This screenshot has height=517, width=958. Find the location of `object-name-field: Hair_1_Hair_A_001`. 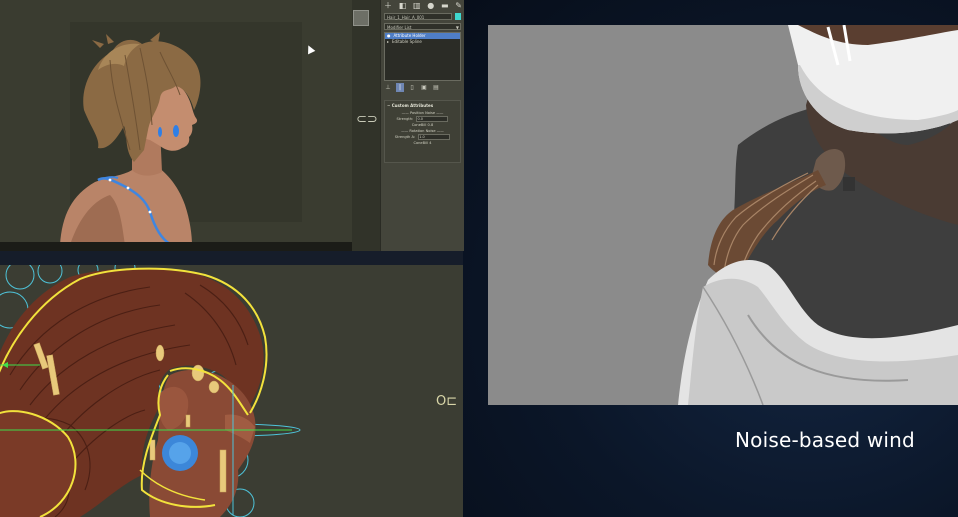

object-name-field: Hair_1_Hair_A_001 is located at coordinates (418, 16).